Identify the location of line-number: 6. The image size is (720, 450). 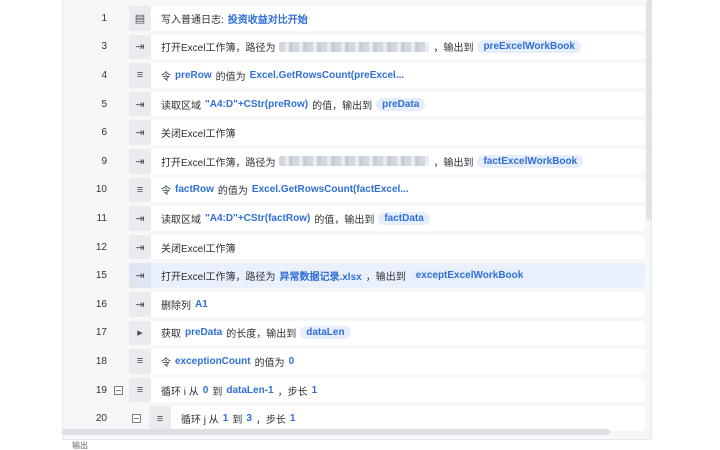
(104, 133).